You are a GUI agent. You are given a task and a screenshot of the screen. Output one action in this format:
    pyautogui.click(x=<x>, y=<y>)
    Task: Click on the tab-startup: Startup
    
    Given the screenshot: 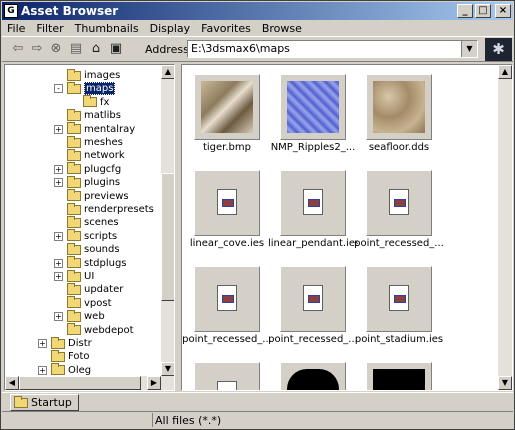 What is the action you would take?
    pyautogui.click(x=44, y=402)
    